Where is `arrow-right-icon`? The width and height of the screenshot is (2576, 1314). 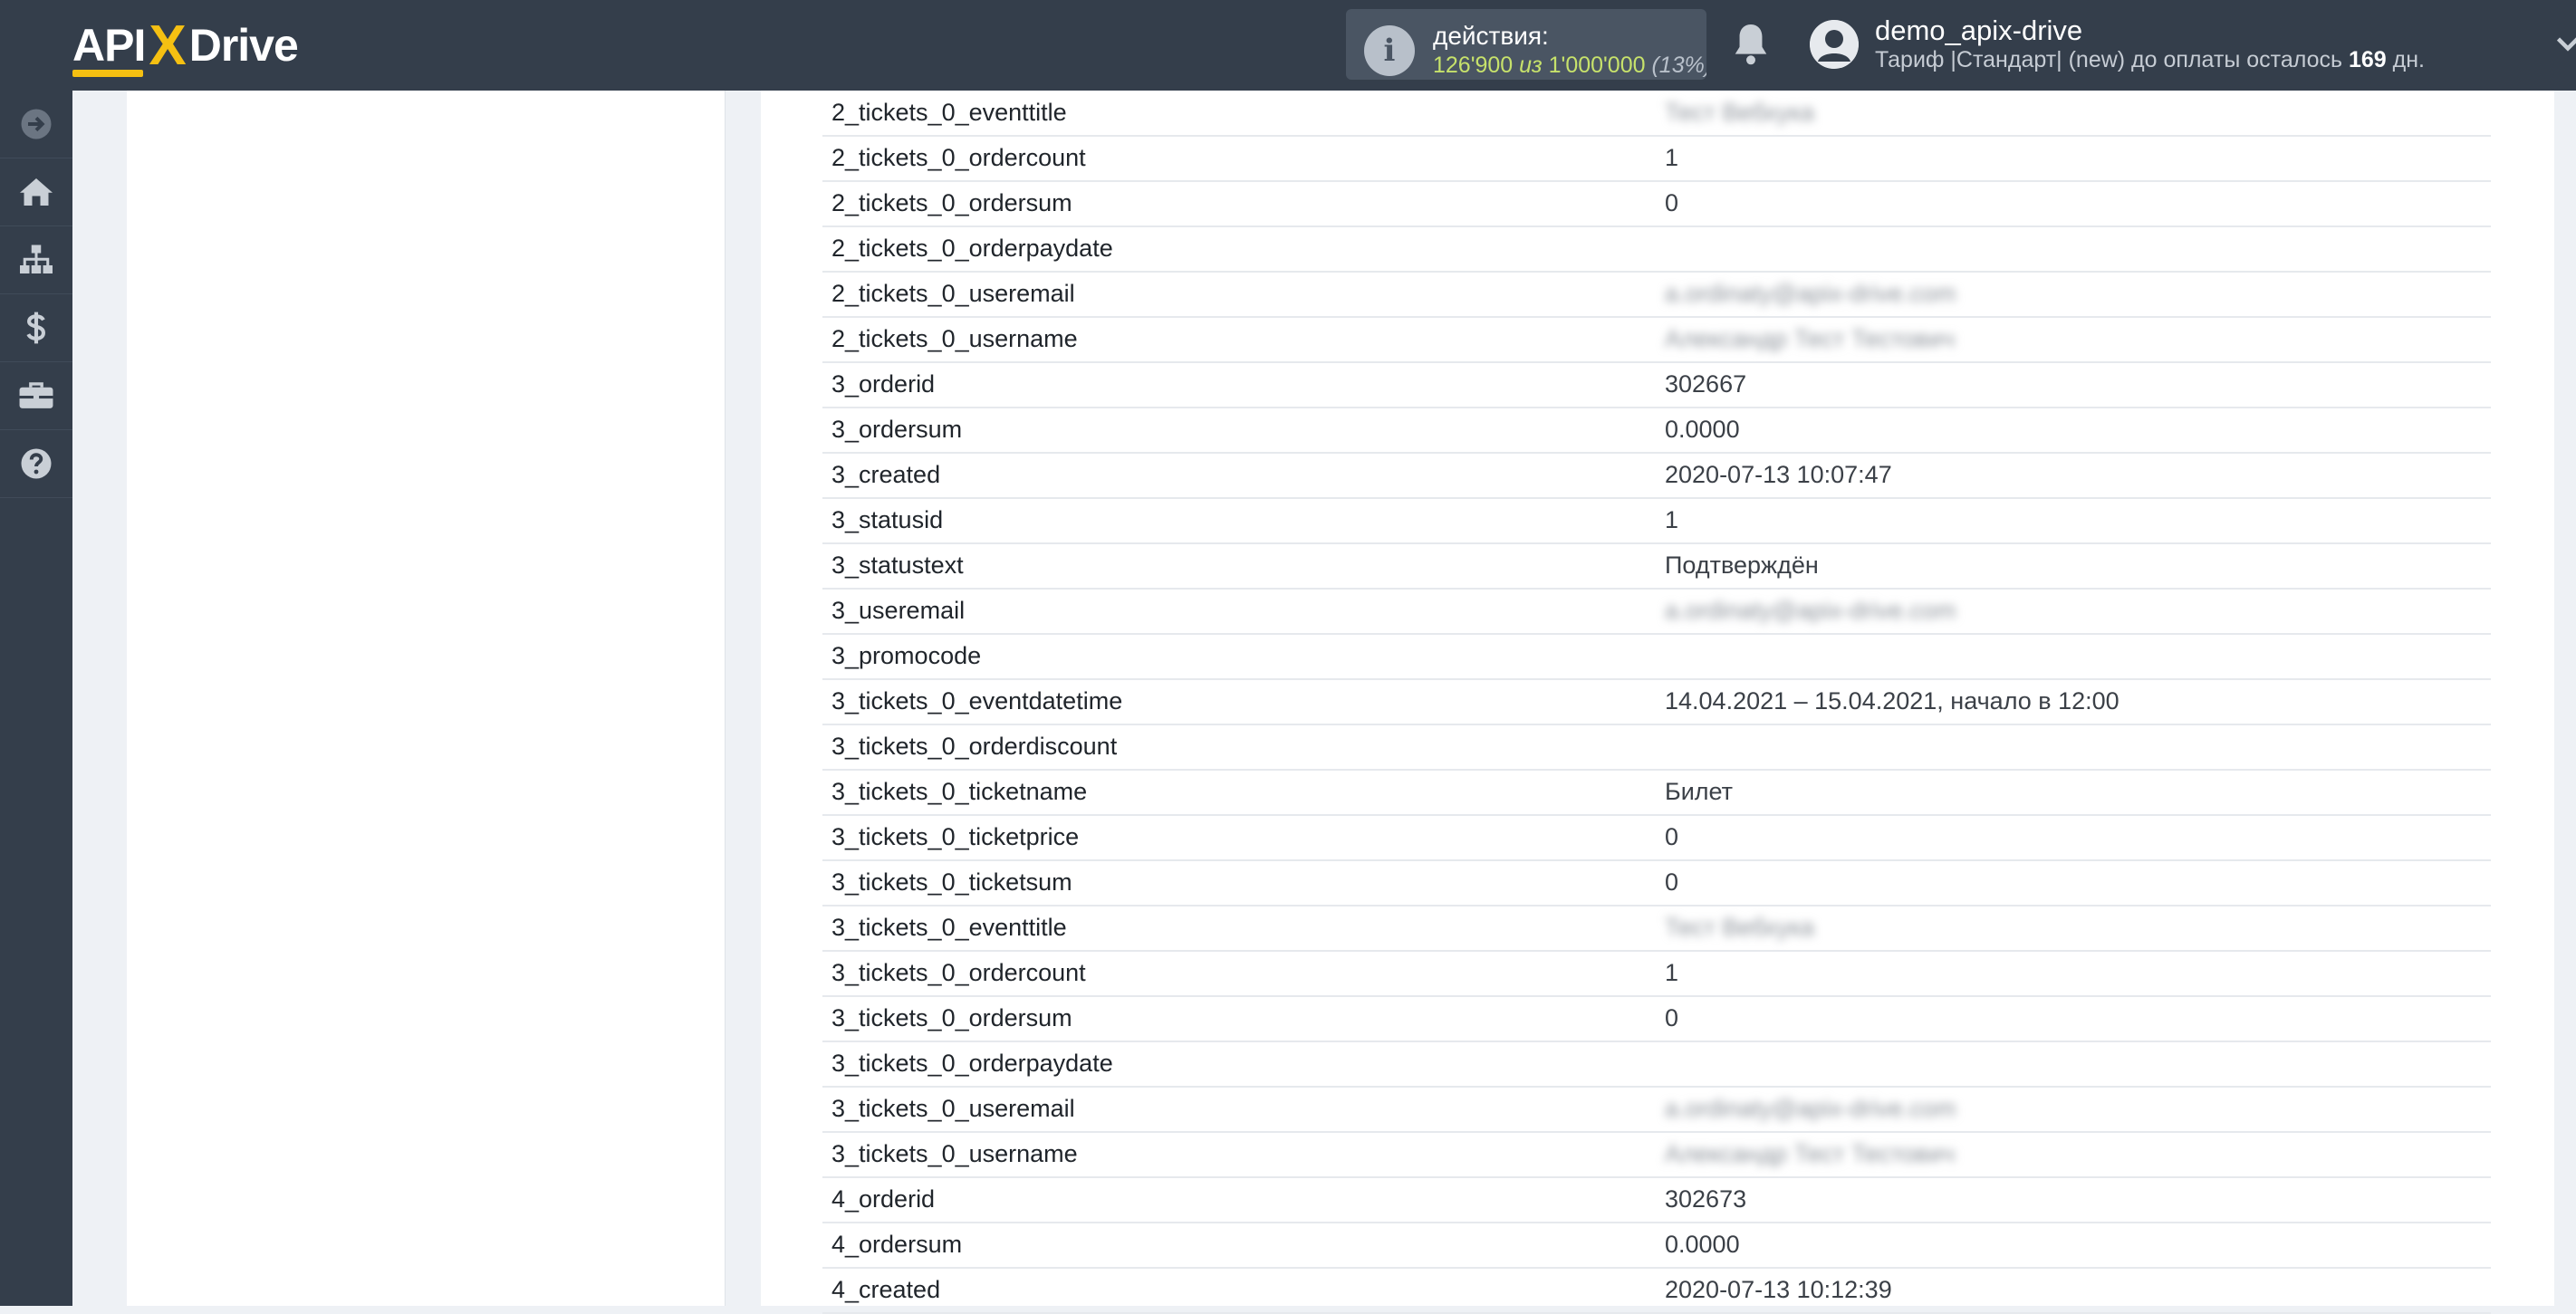
arrow-right-icon is located at coordinates (36, 124).